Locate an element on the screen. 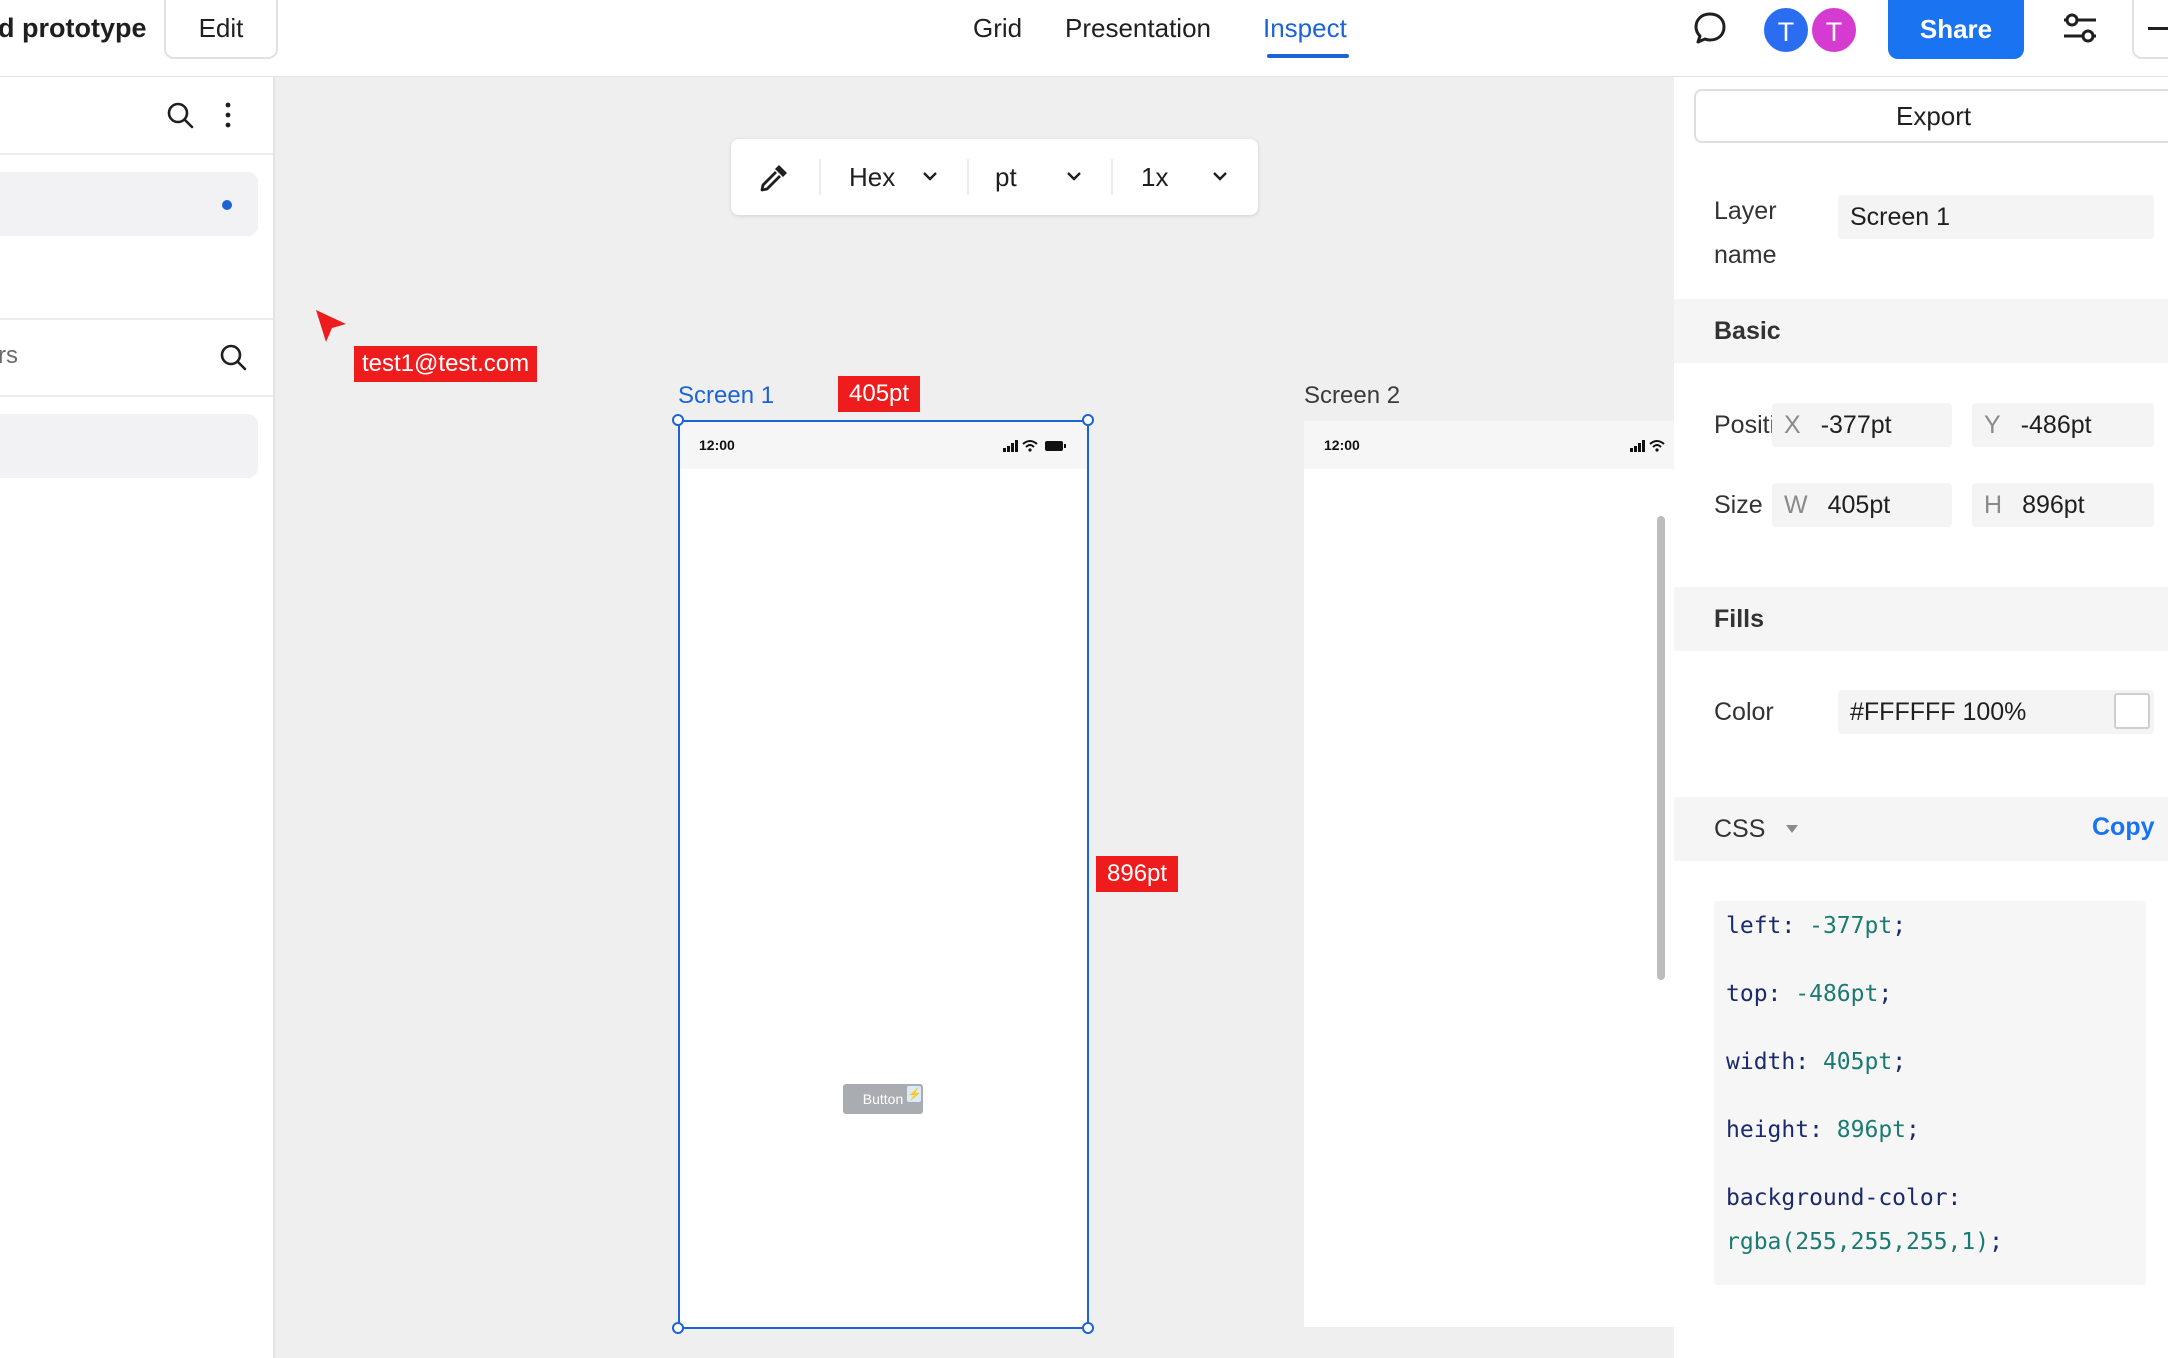 The image size is (2168, 1358). position-y-field: Y -486pt is located at coordinates (2063, 425).